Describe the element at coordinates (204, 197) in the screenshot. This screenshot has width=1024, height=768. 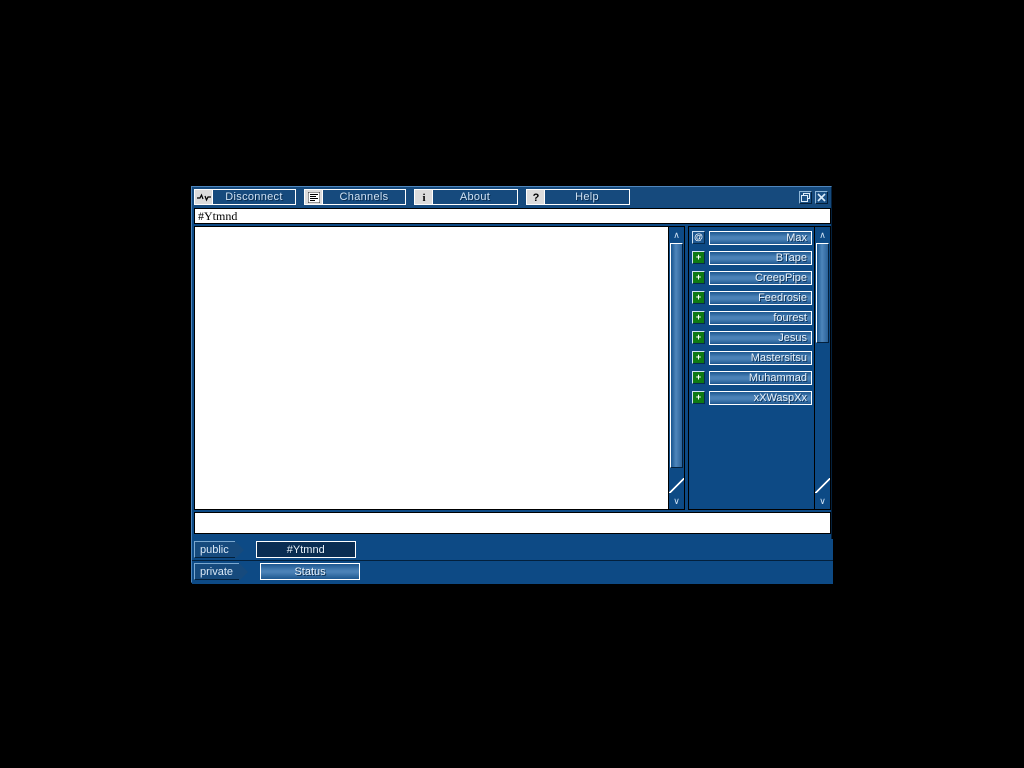
I see `disconnect-icon` at that location.